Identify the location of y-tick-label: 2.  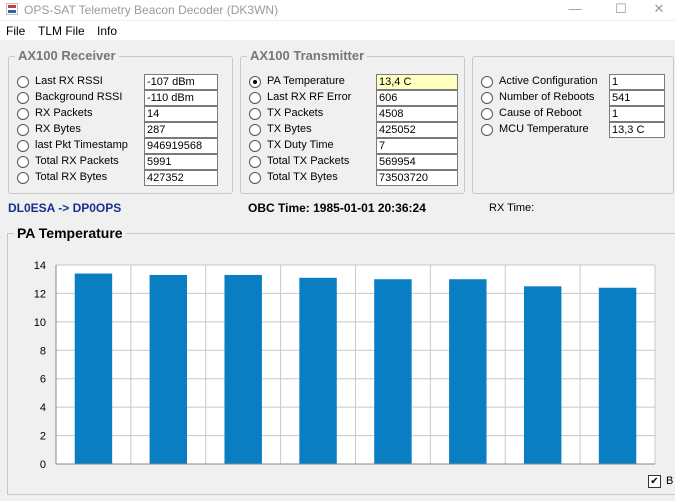
(43, 437).